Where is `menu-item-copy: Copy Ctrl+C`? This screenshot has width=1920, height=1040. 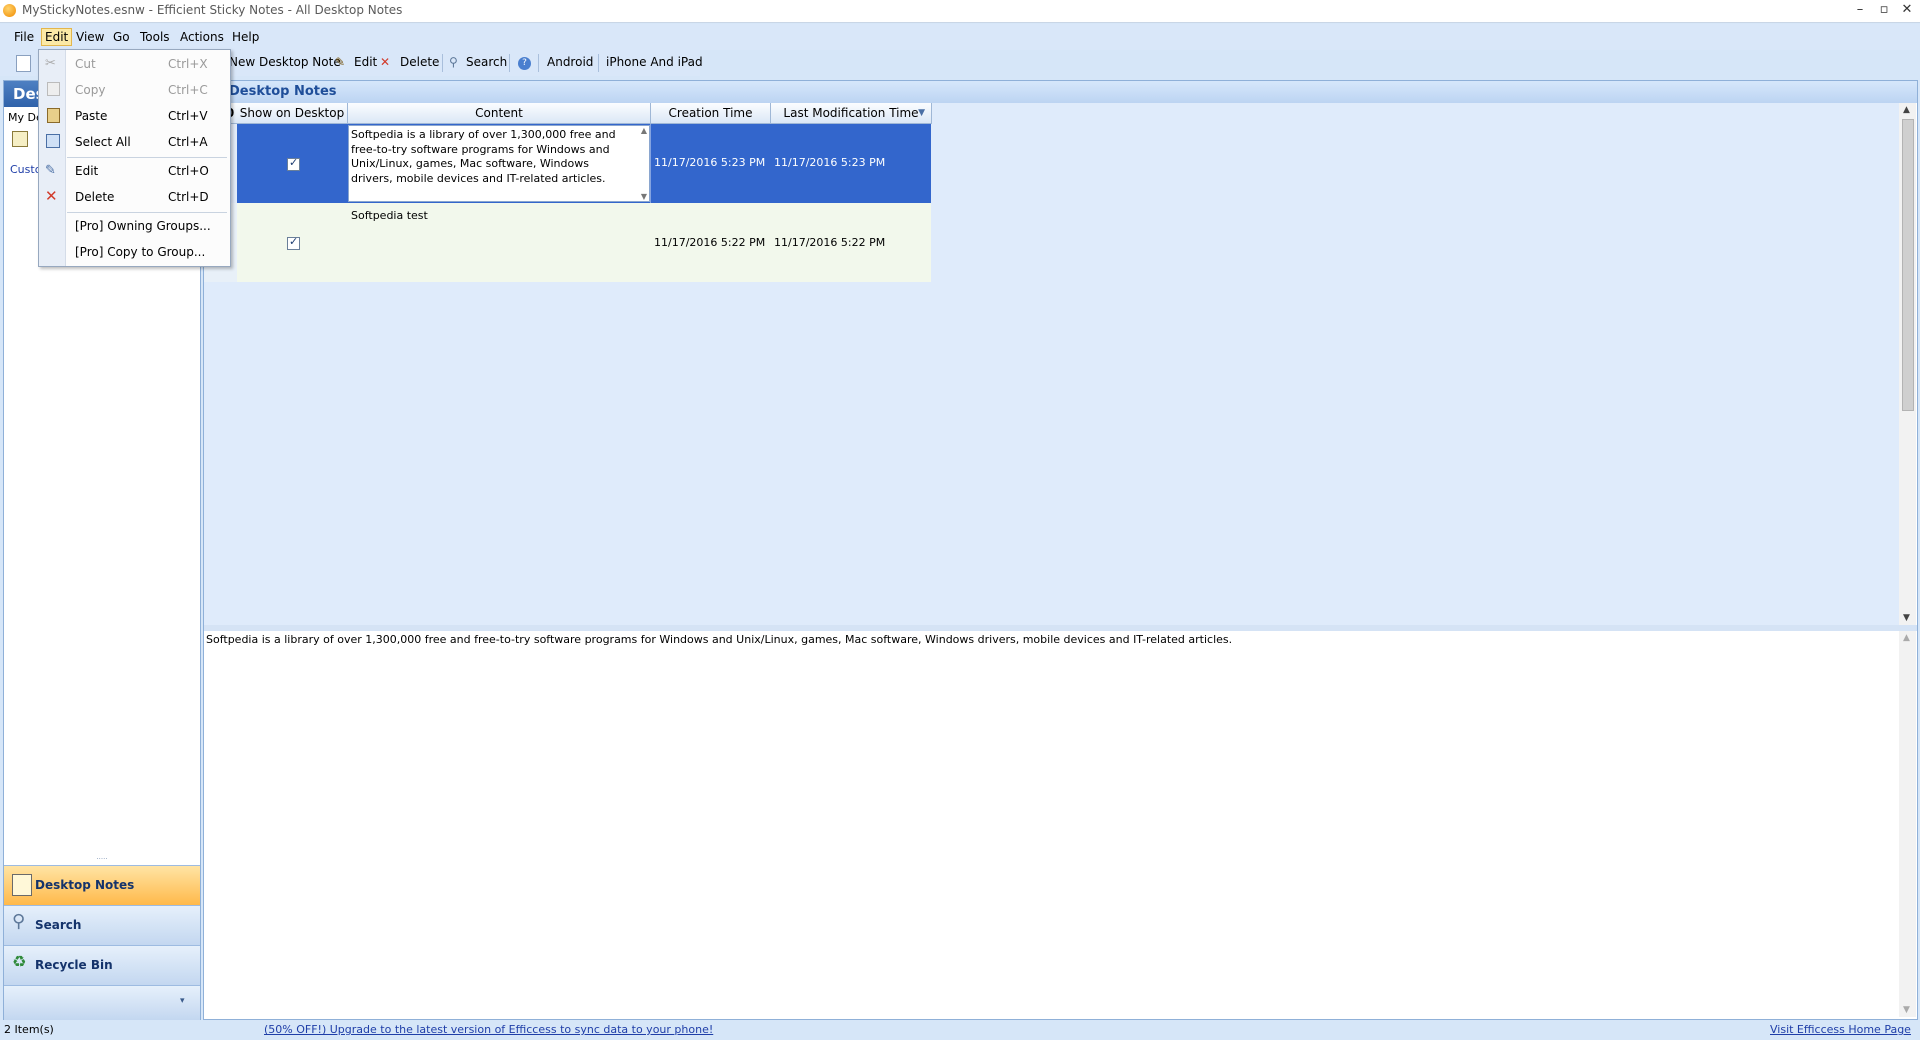
menu-item-copy: Copy Ctrl+C is located at coordinates (133, 90).